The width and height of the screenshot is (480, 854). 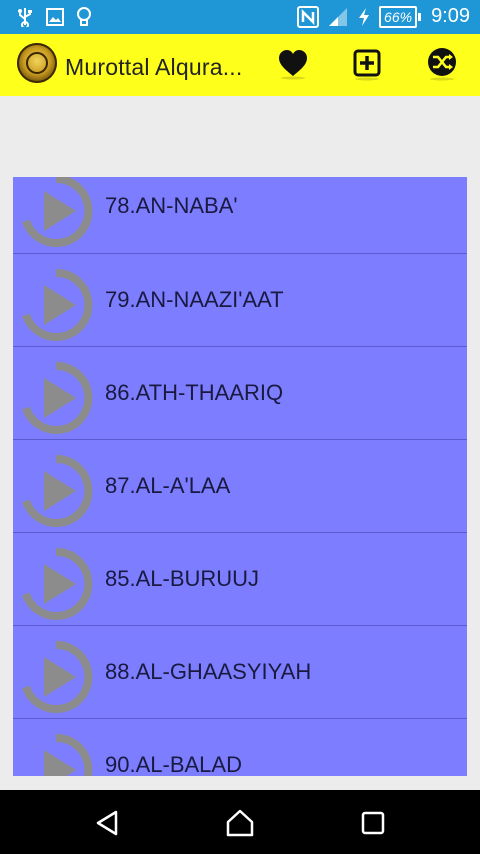 I want to click on navigation-bar, so click(x=240, y=822).